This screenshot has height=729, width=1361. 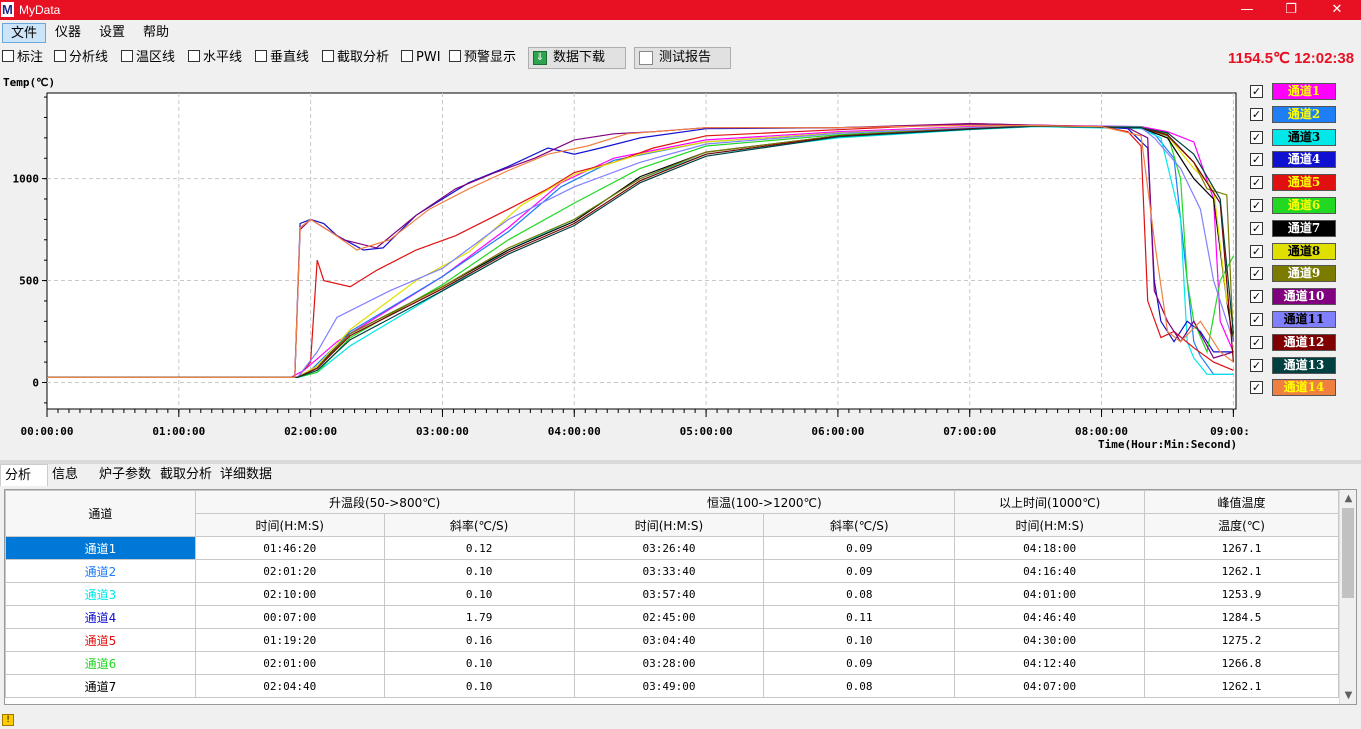 I want to click on check-capture-analysis: 截取分析, so click(x=355, y=58).